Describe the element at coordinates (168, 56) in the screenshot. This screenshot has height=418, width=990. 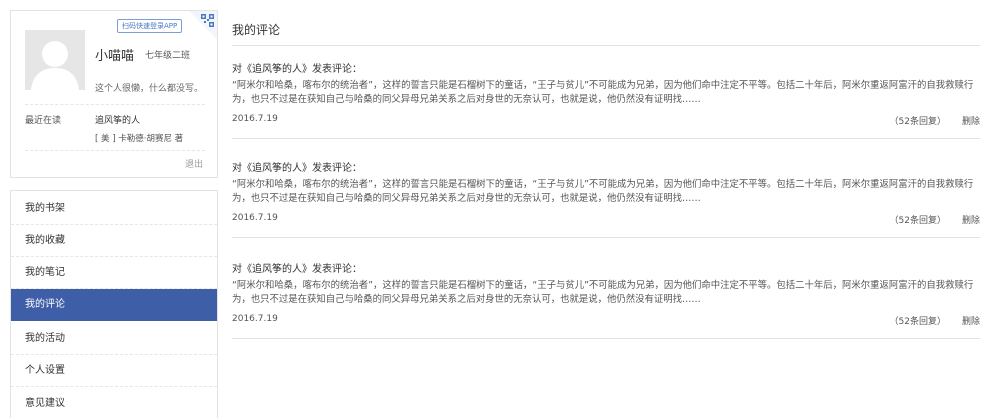
I see `user-grade: 七年级二班` at that location.